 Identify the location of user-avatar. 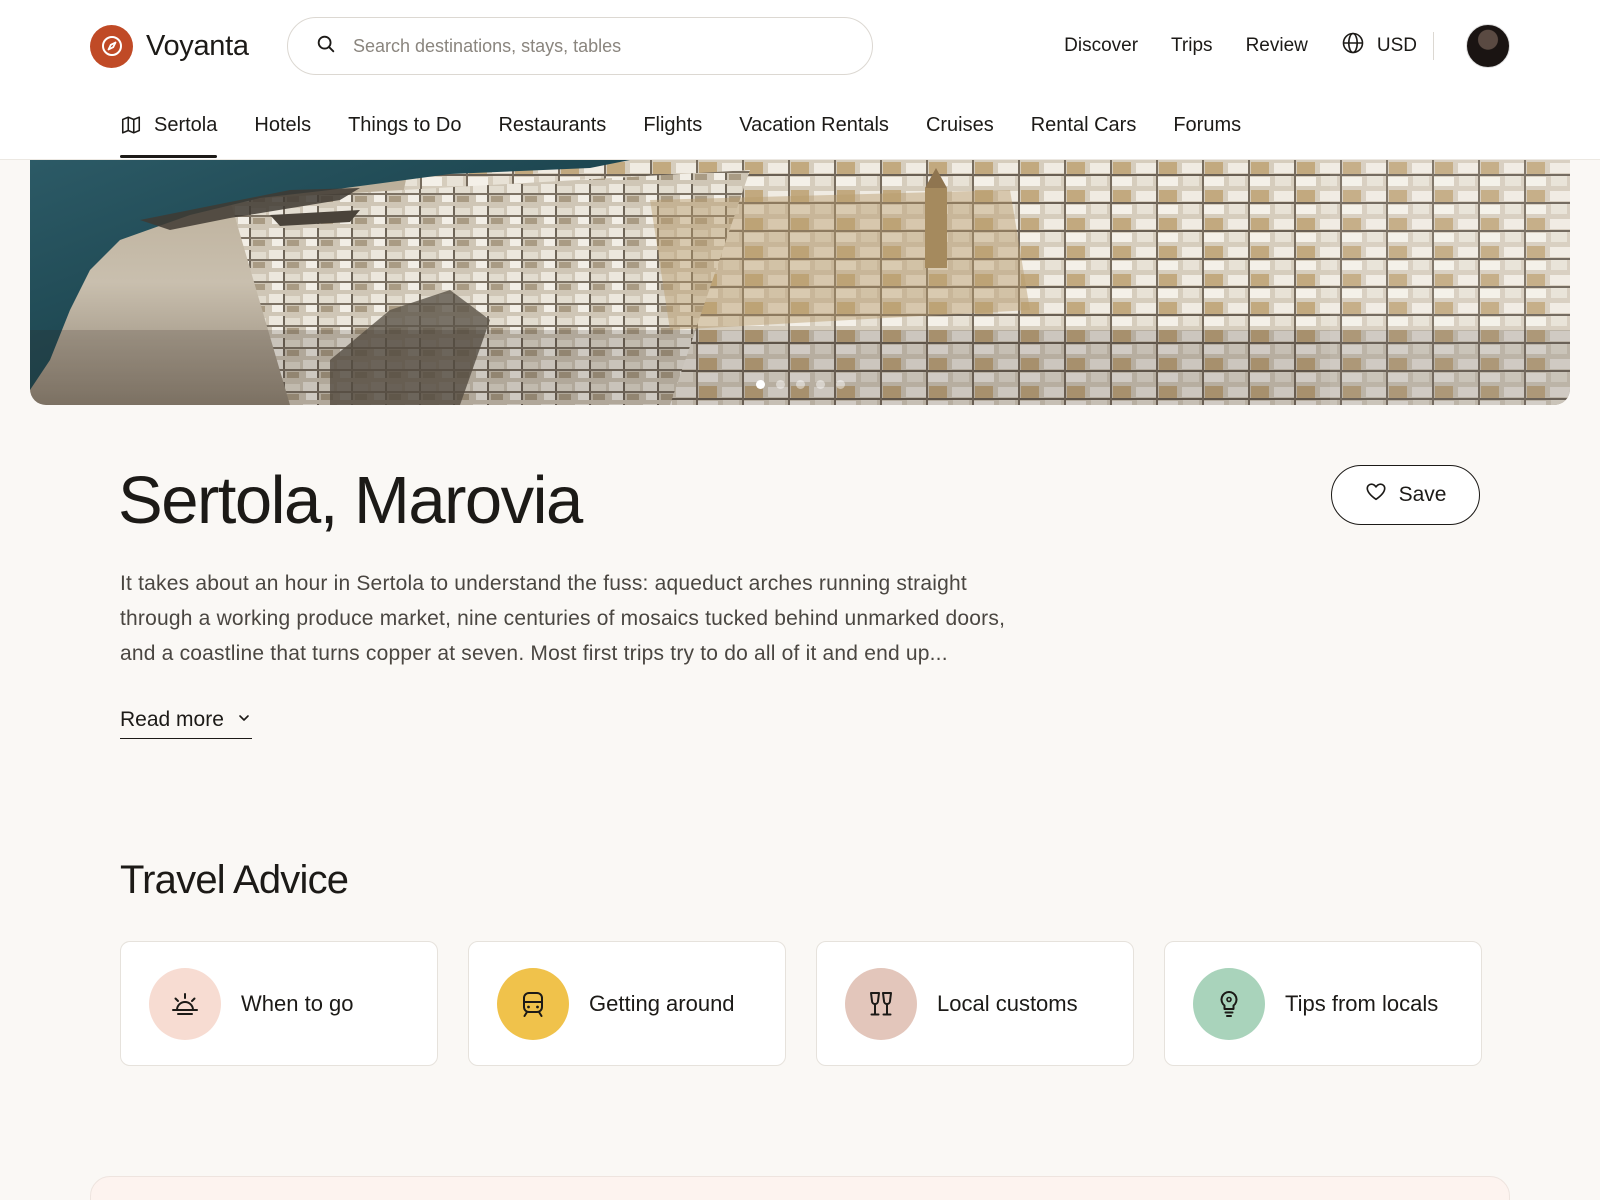
(1488, 46).